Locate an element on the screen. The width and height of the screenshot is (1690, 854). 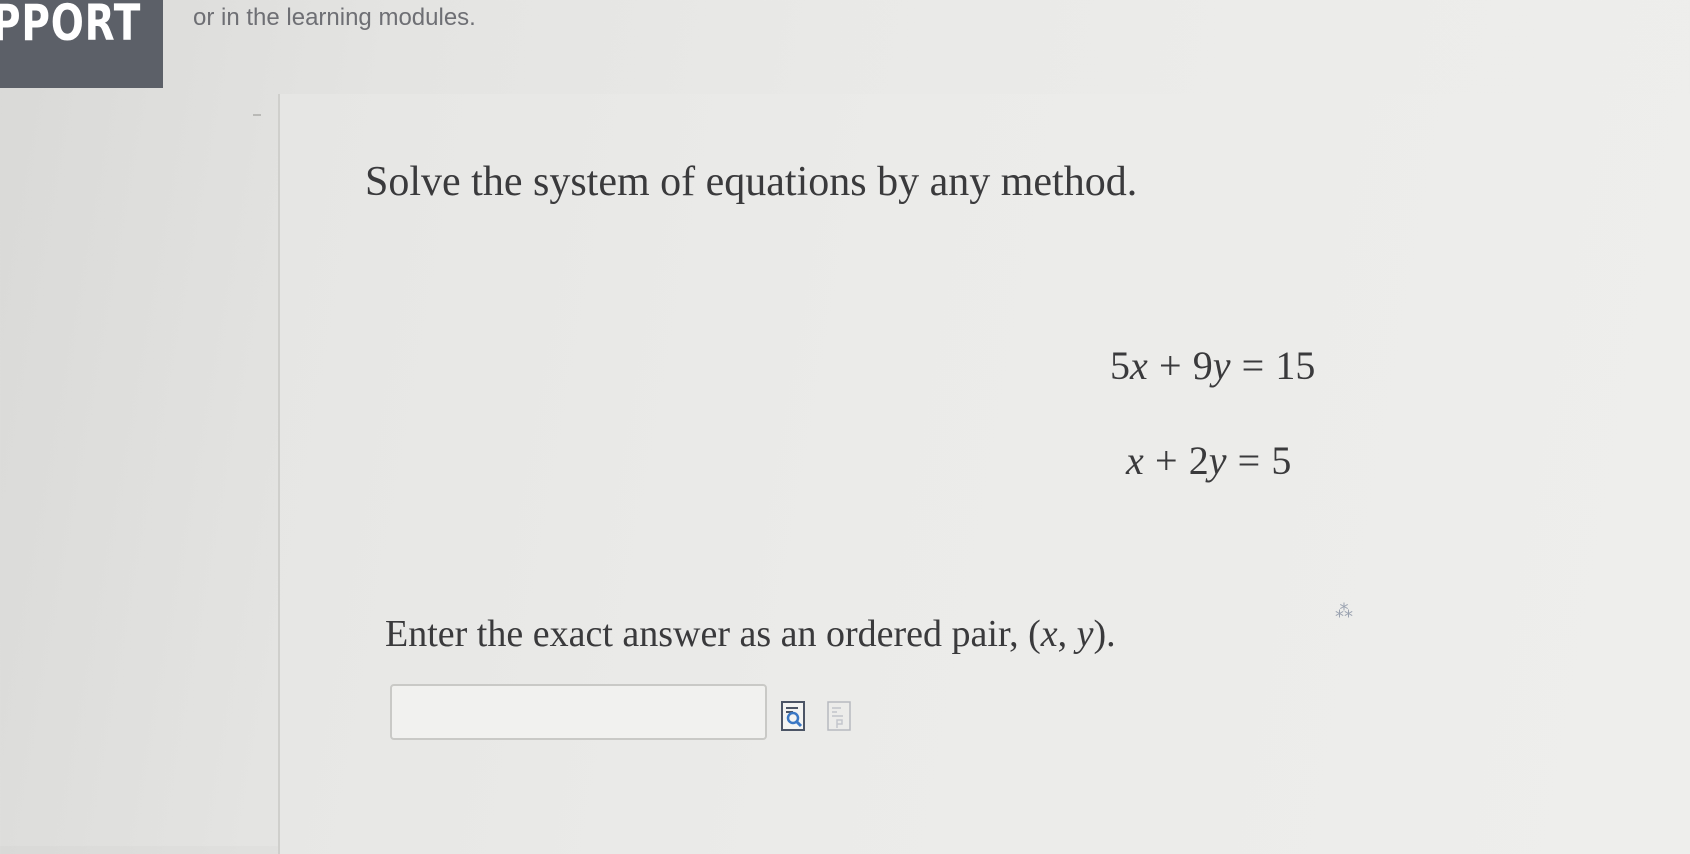
equation-editor-icon is located at coordinates (839, 716).